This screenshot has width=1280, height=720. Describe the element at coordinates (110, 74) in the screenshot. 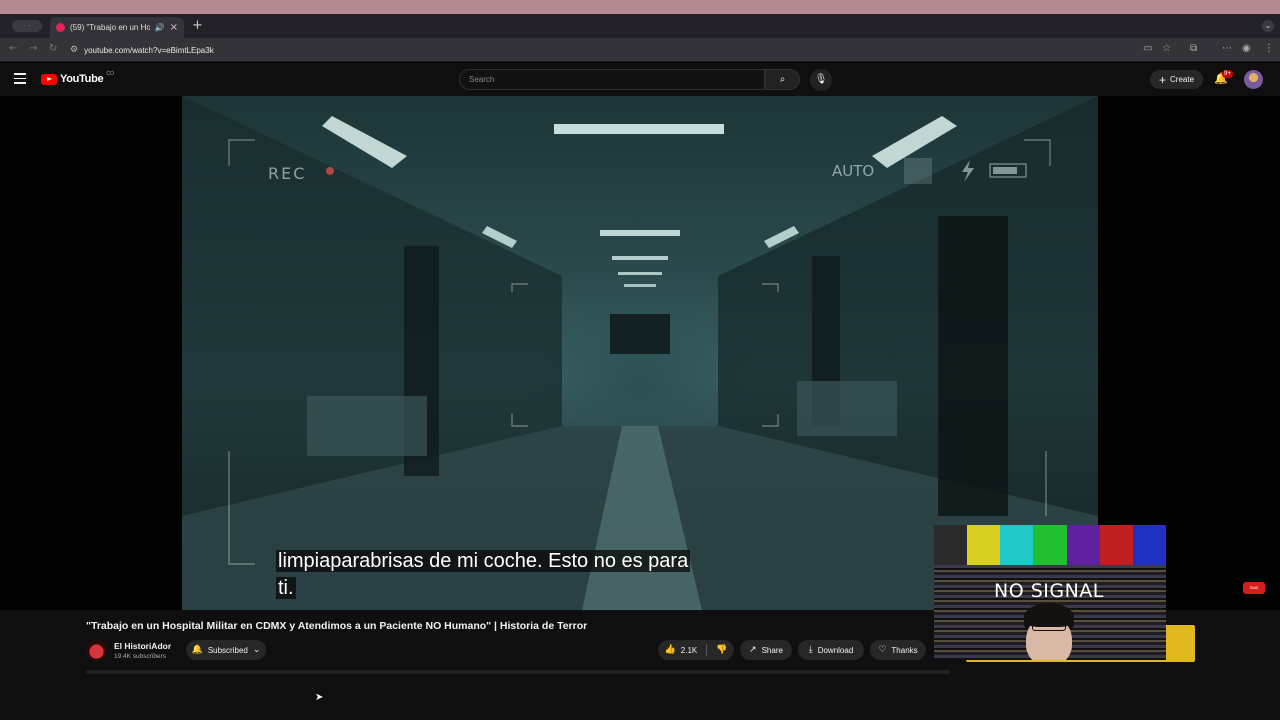

I see `country-code: CO` at that location.